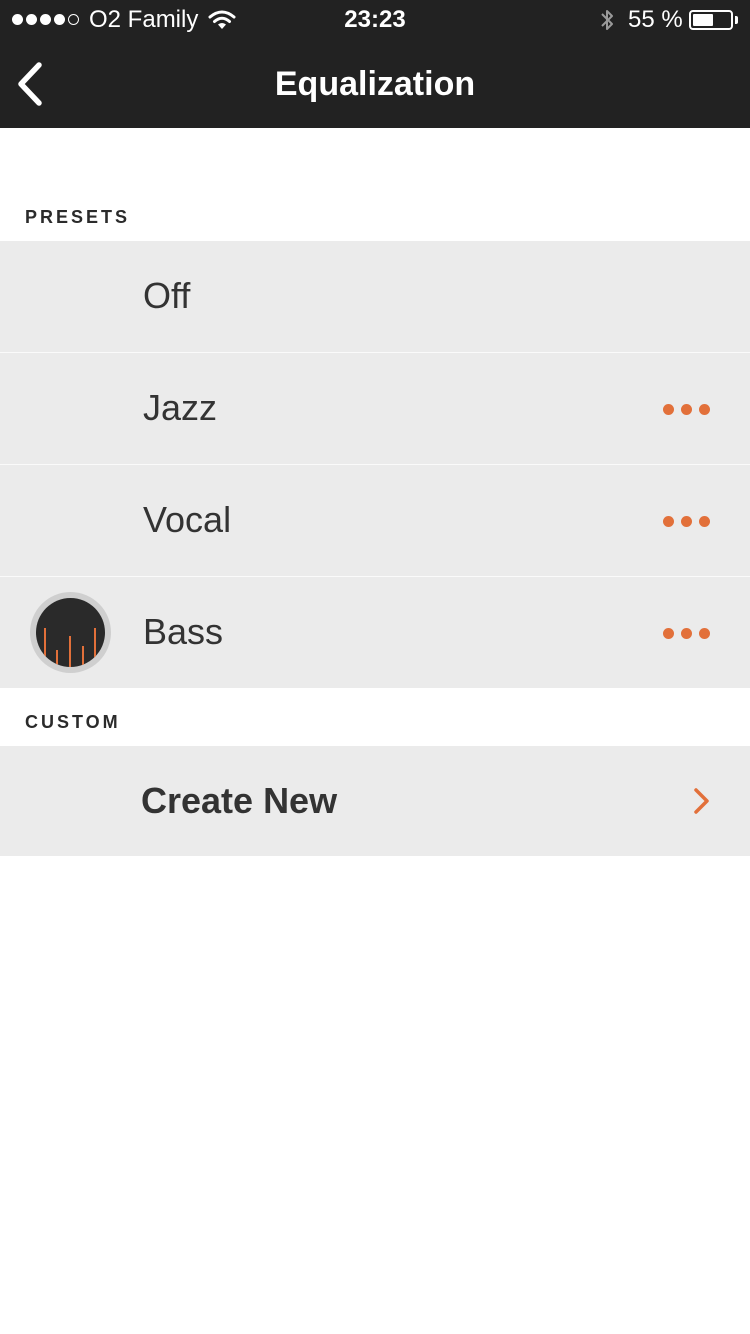  I want to click on custom-section-header: CUSTOM, so click(73, 722).